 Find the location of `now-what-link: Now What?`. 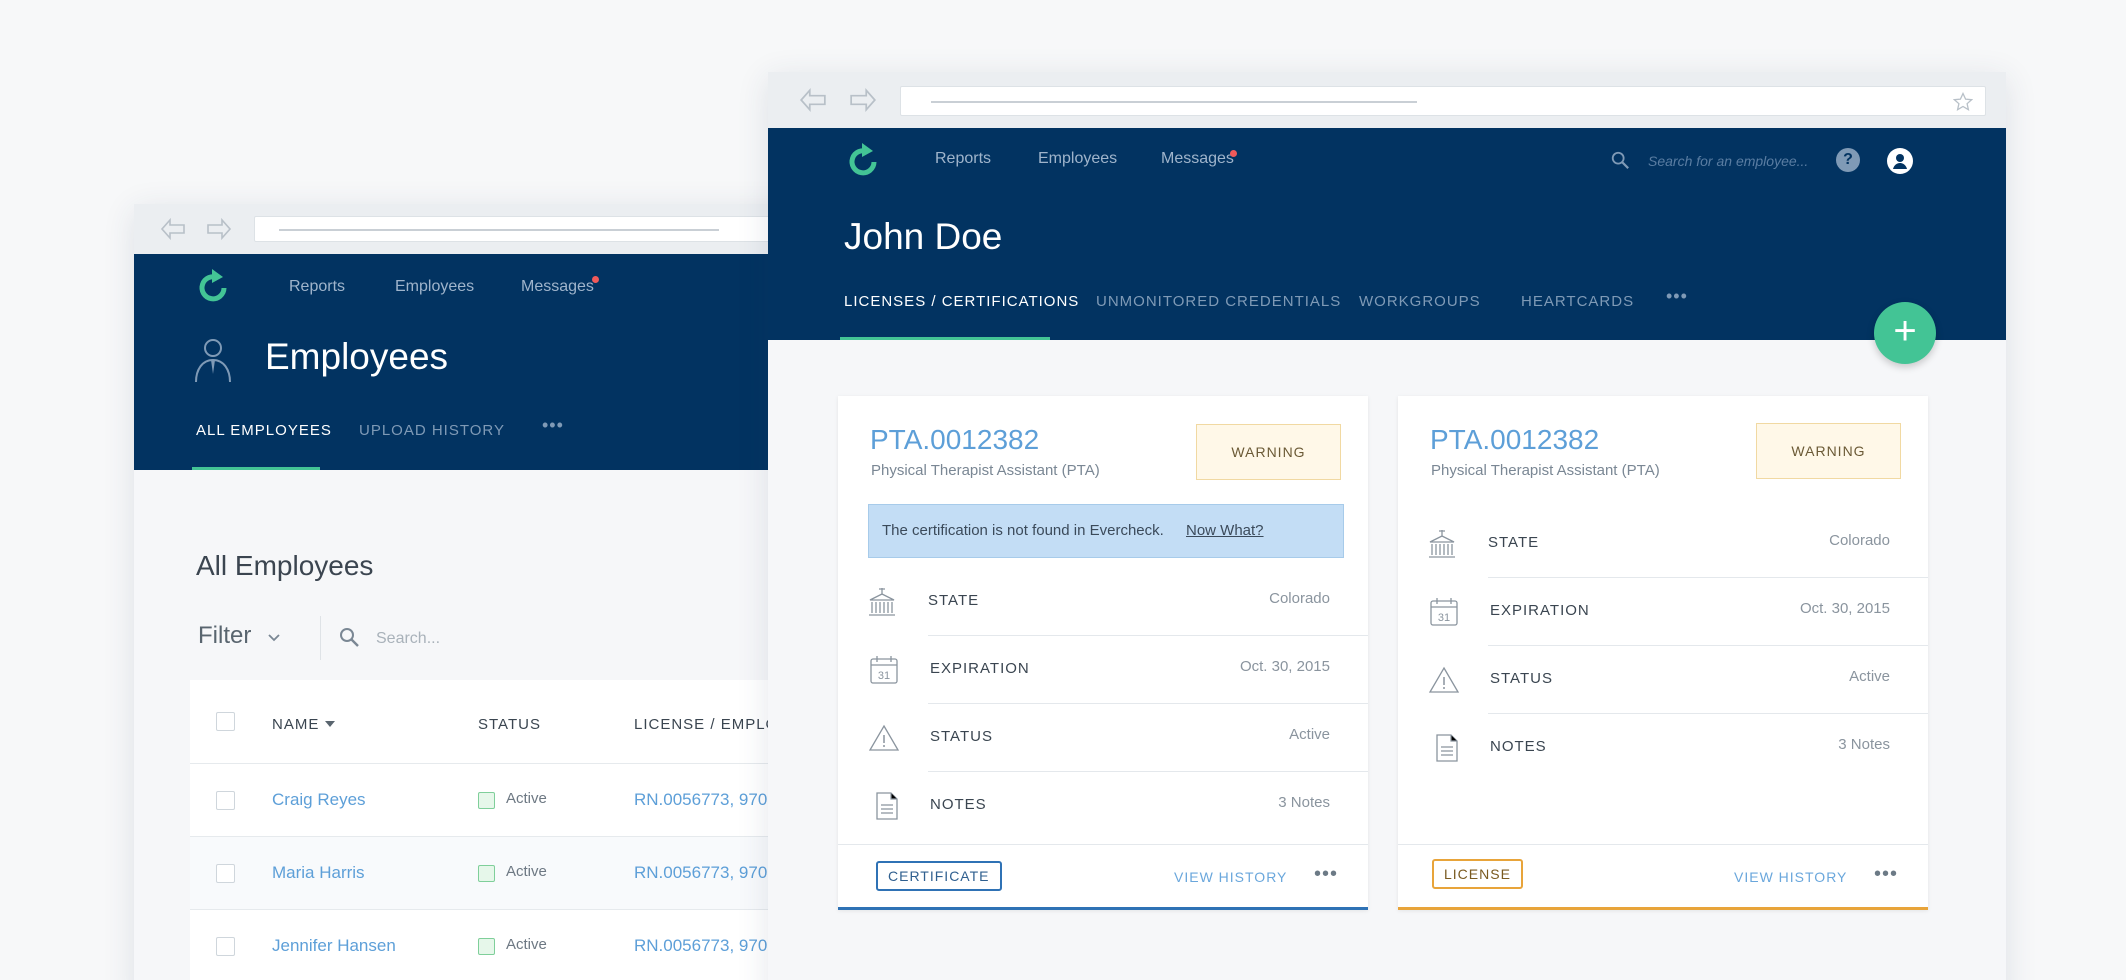

now-what-link: Now What? is located at coordinates (1225, 530).